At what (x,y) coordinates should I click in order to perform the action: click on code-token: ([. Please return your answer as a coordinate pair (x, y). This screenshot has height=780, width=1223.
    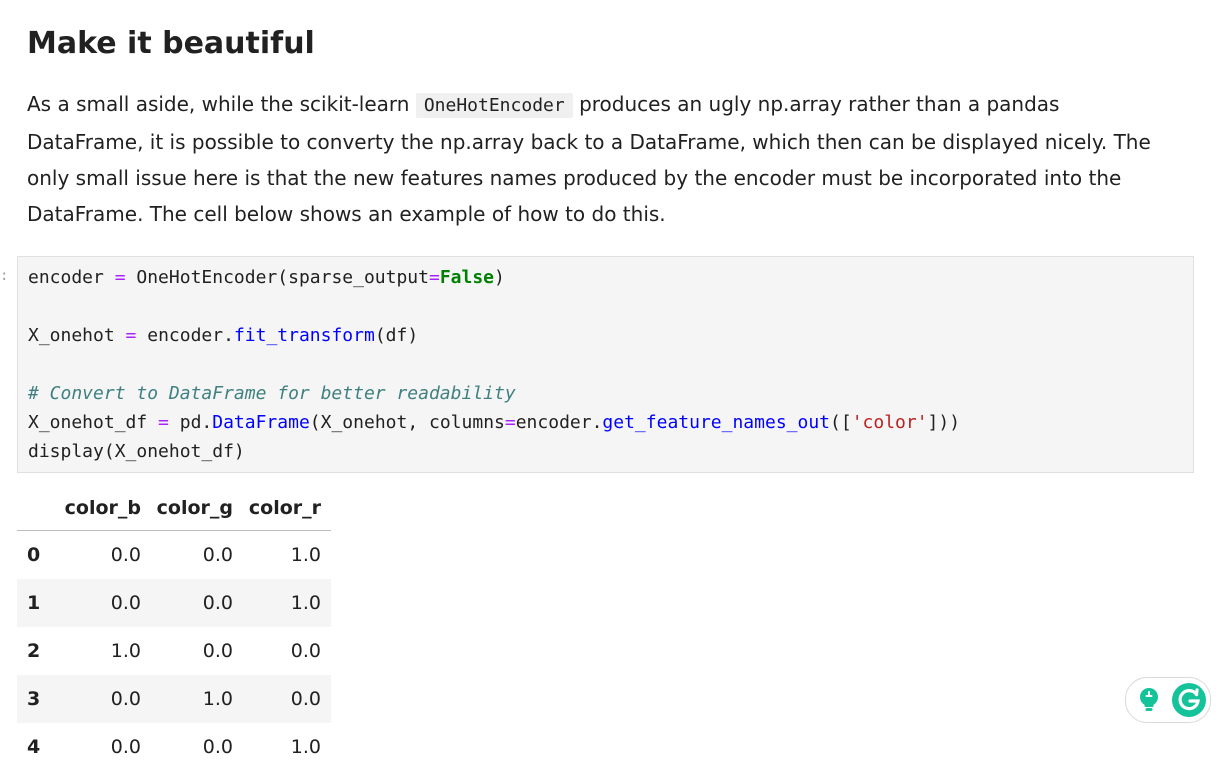
    Looking at the image, I should click on (841, 422).